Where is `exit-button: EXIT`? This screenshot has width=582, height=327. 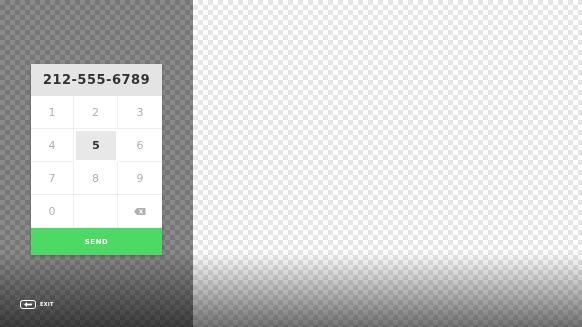
exit-button: EXIT is located at coordinates (37, 304).